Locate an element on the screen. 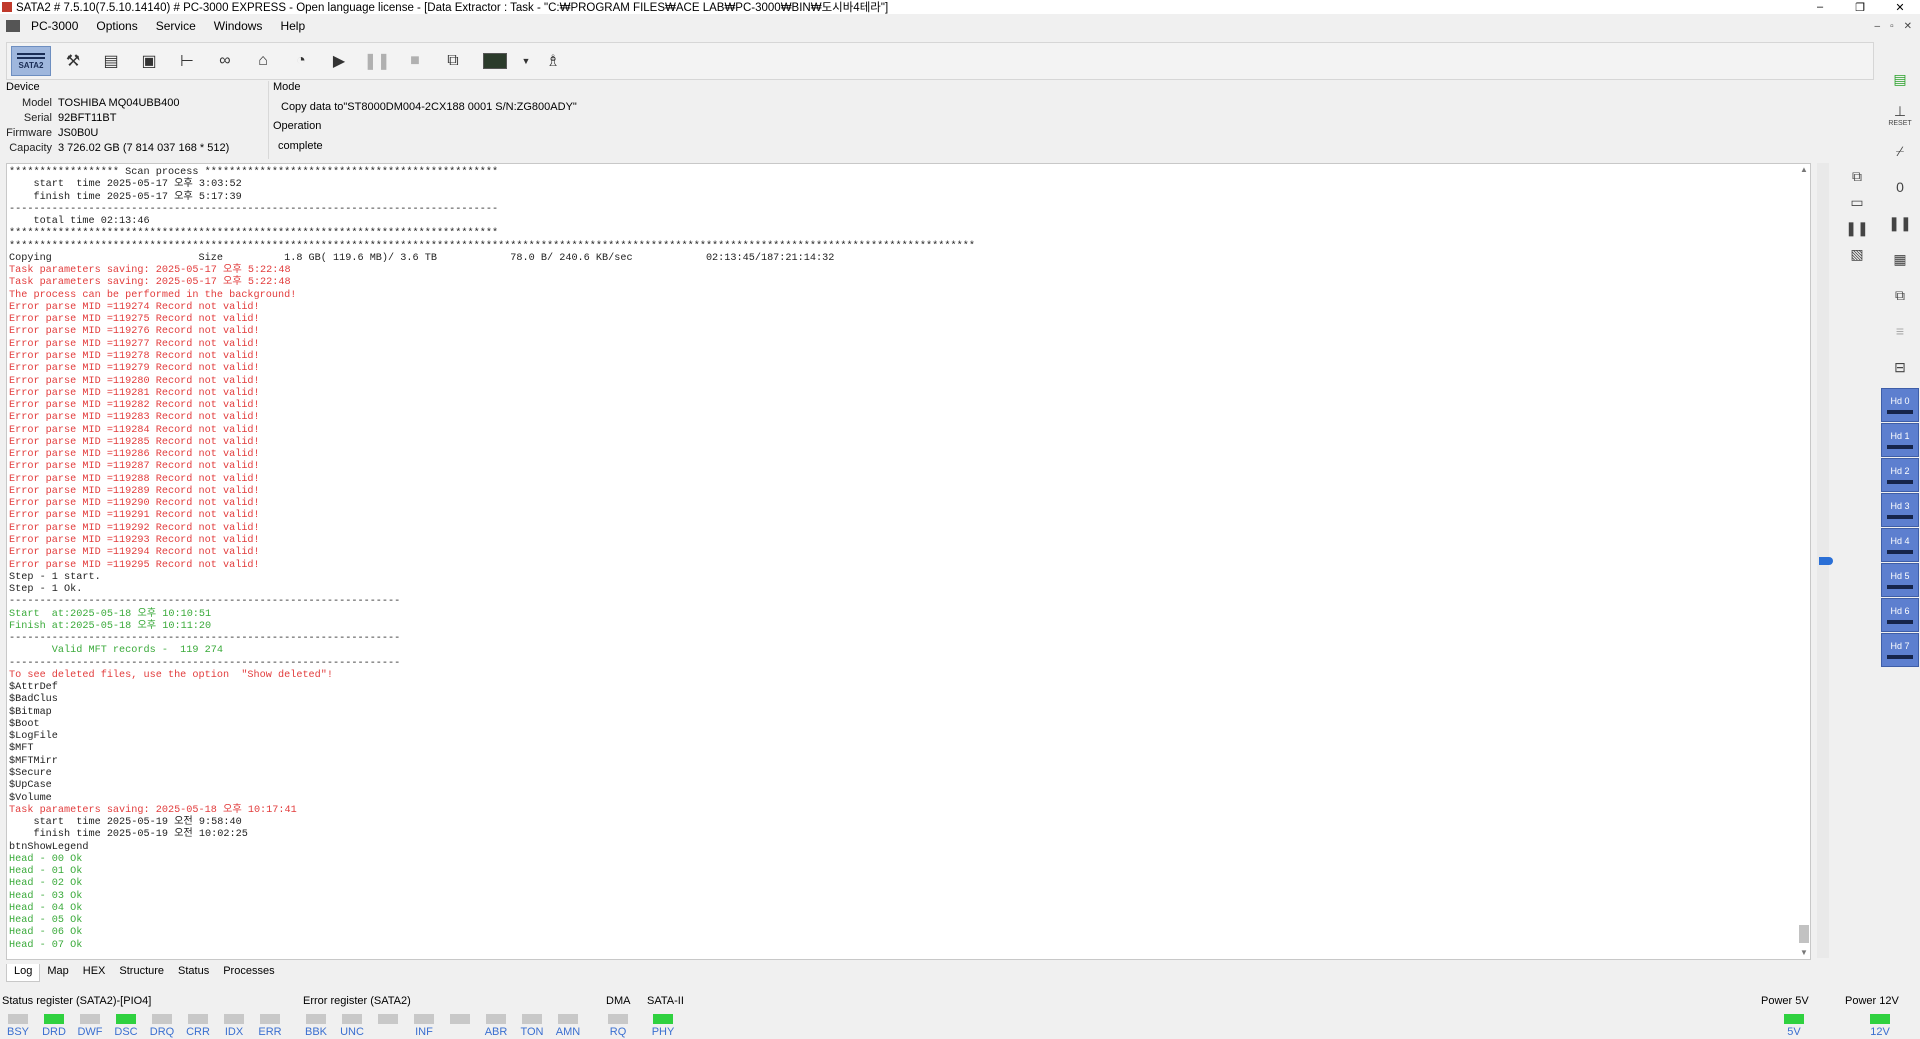  minimize-button: – is located at coordinates (1820, 7).